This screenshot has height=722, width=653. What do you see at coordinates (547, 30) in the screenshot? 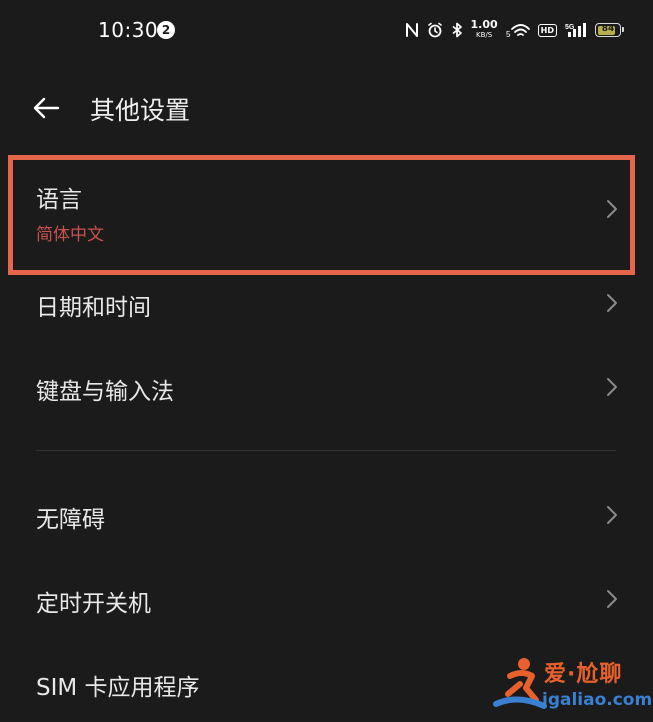
I see `hd-icon: HD` at bounding box center [547, 30].